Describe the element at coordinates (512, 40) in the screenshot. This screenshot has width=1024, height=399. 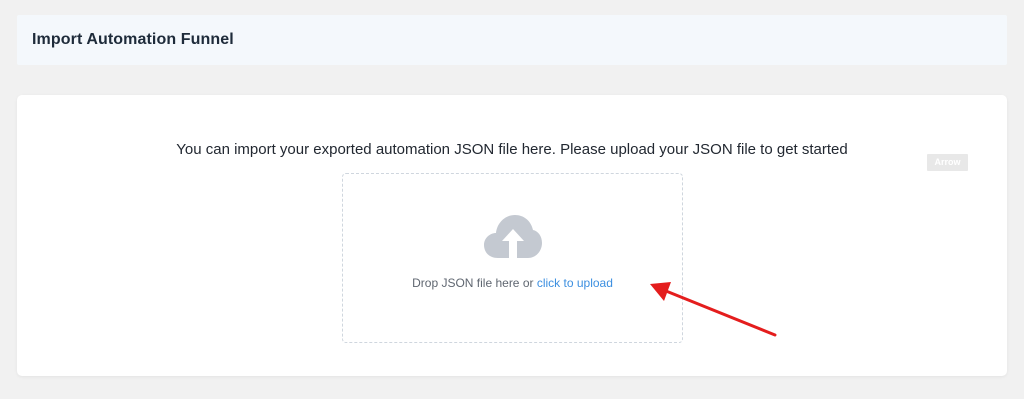
I see `page-header: Import Automation Funnel` at that location.